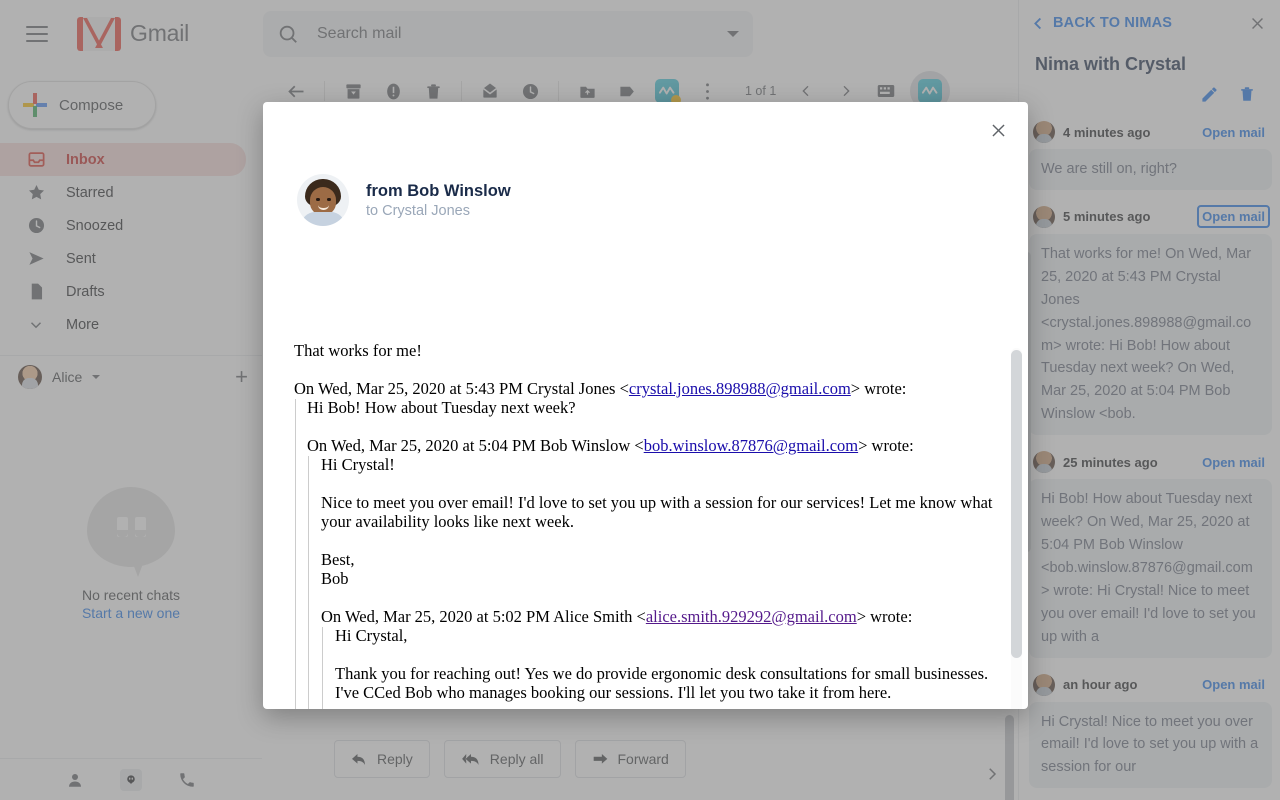 The width and height of the screenshot is (1280, 800). I want to click on quote-1-line-1: Hi Bob! How about Tuesday next week?, so click(441, 407).